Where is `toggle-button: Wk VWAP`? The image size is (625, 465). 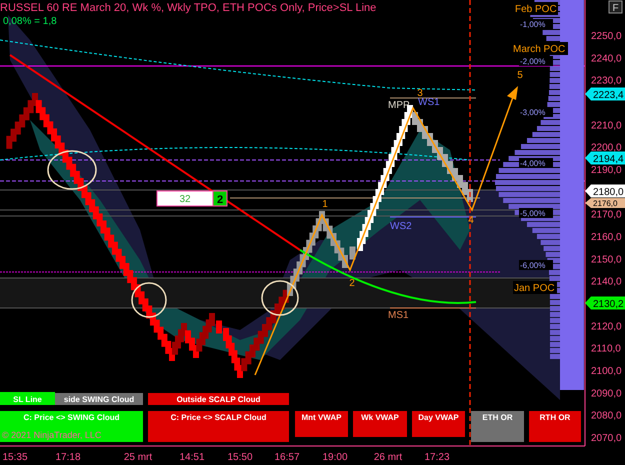
toggle-button: Wk VWAP is located at coordinates (380, 424).